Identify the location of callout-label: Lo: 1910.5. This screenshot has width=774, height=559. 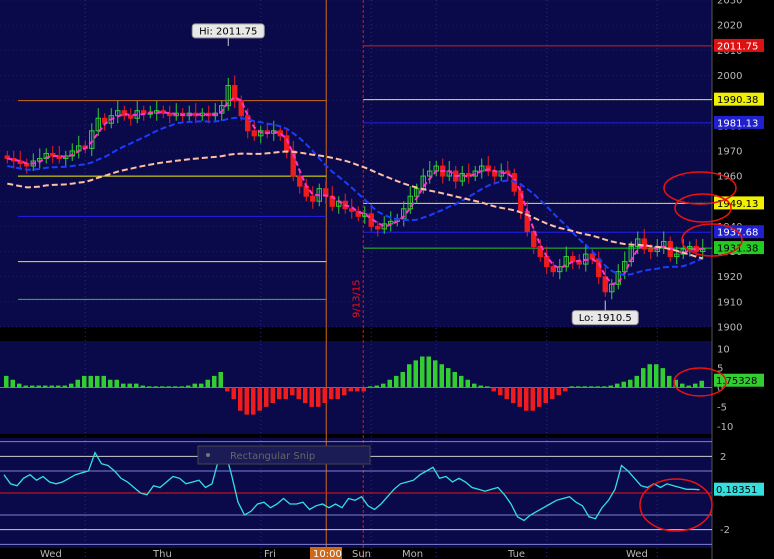
(605, 318).